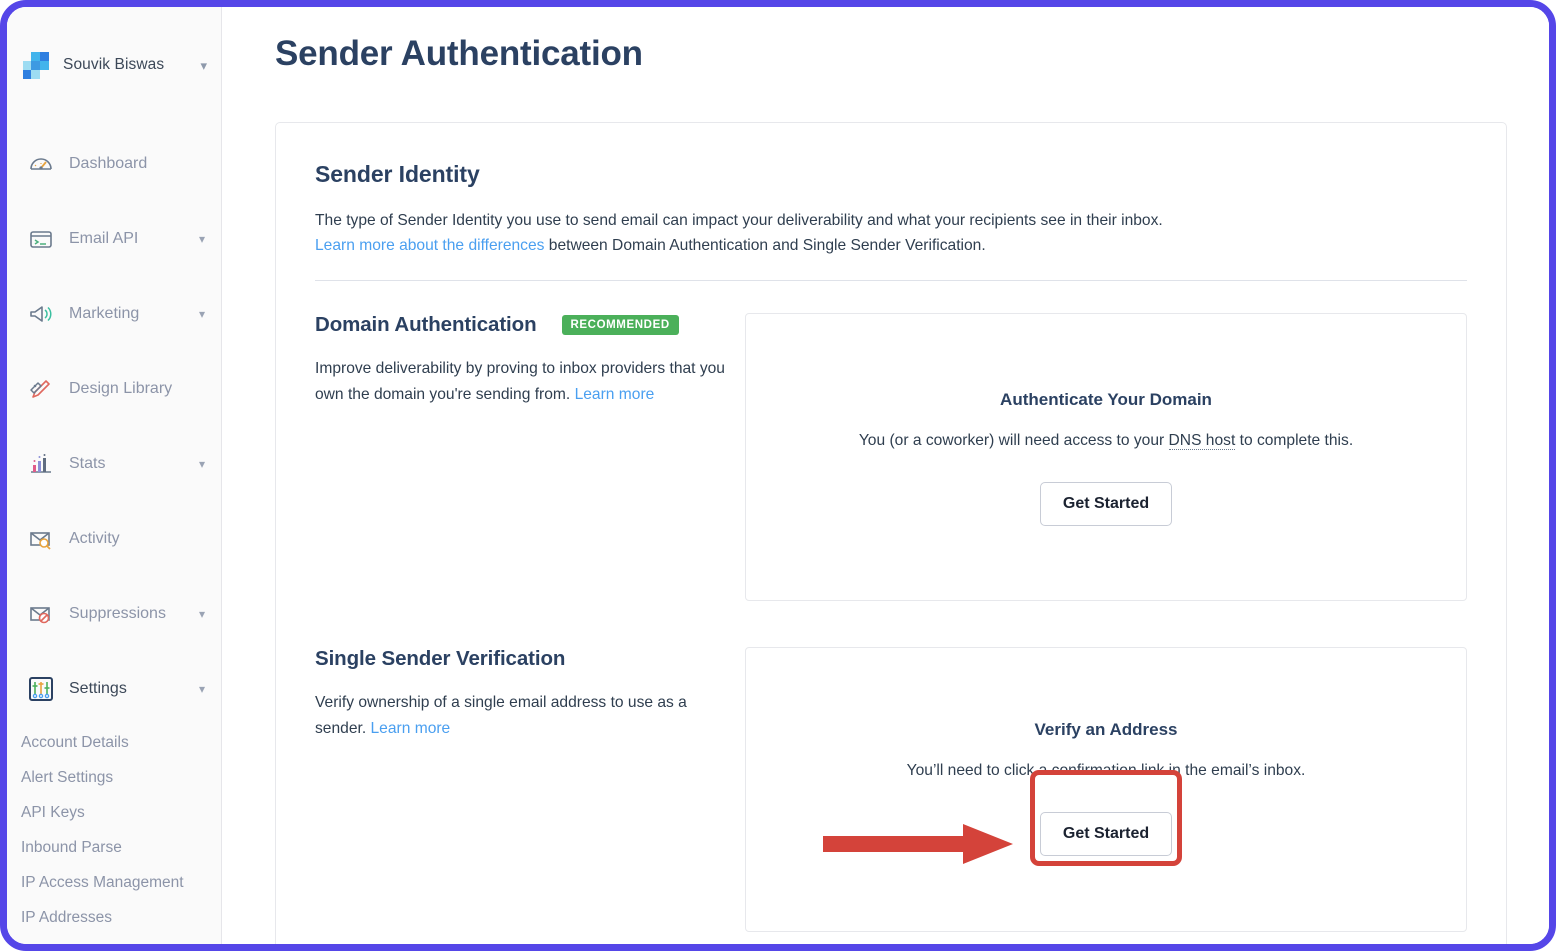 The image size is (1556, 951). What do you see at coordinates (620, 325) in the screenshot?
I see `recommended-badge: RECOMMENDED` at bounding box center [620, 325].